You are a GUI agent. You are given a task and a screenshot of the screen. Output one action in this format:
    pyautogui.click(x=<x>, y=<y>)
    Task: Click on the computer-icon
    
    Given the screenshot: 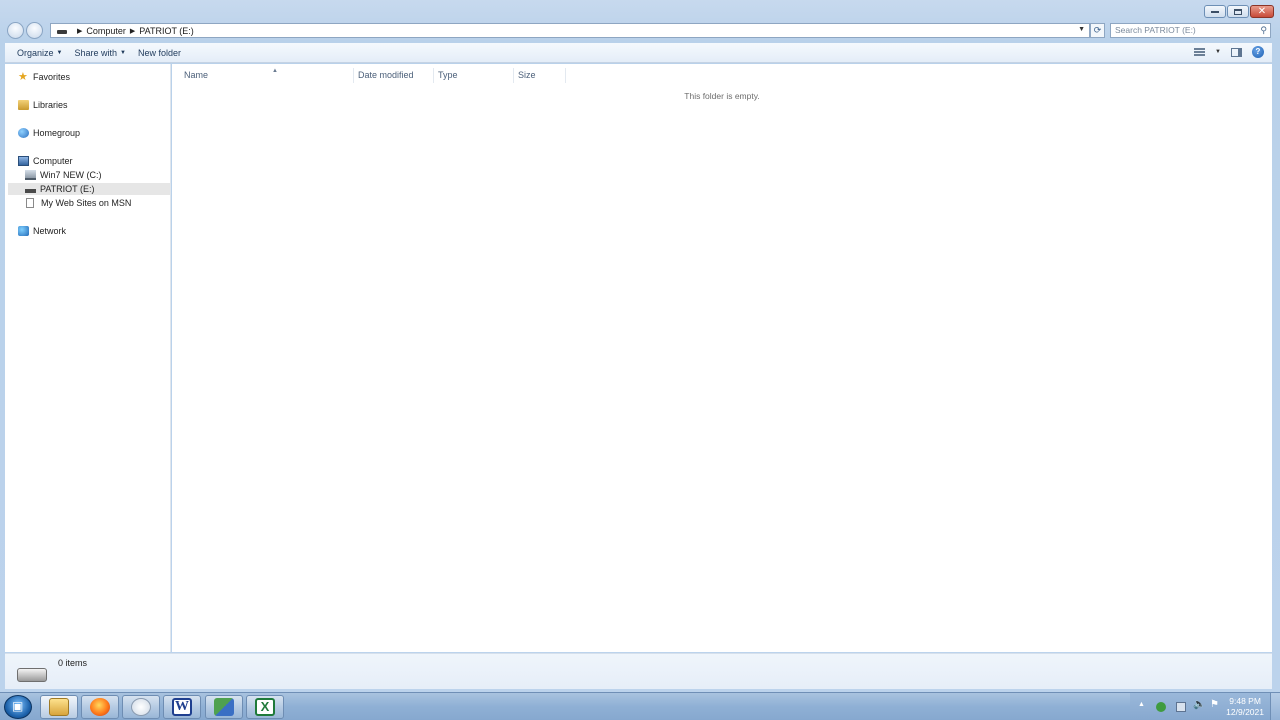 What is the action you would take?
    pyautogui.click(x=23, y=161)
    